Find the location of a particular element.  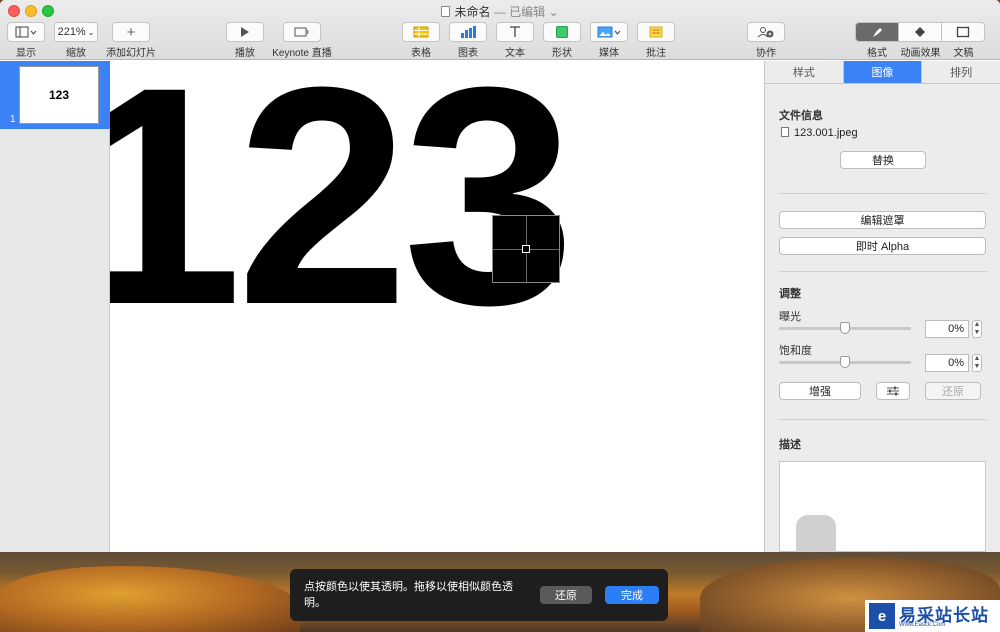

saturation-stepper: ▲ ▼ is located at coordinates (977, 363).